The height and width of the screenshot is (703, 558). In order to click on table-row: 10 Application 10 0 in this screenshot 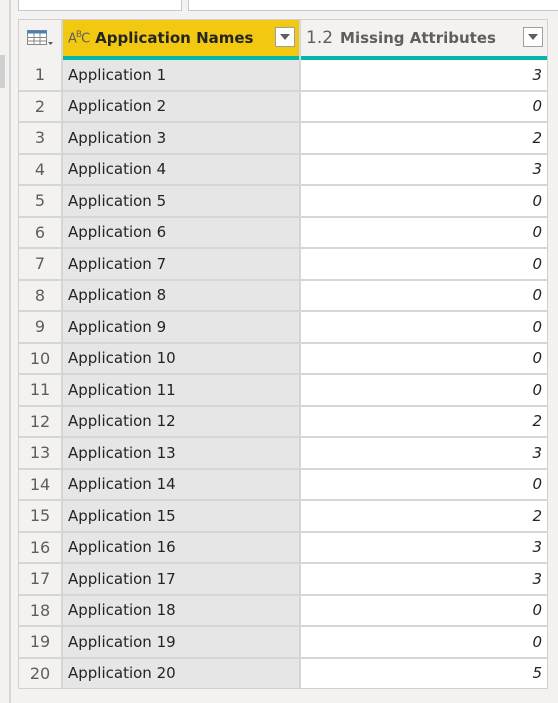, I will do `click(283, 357)`.